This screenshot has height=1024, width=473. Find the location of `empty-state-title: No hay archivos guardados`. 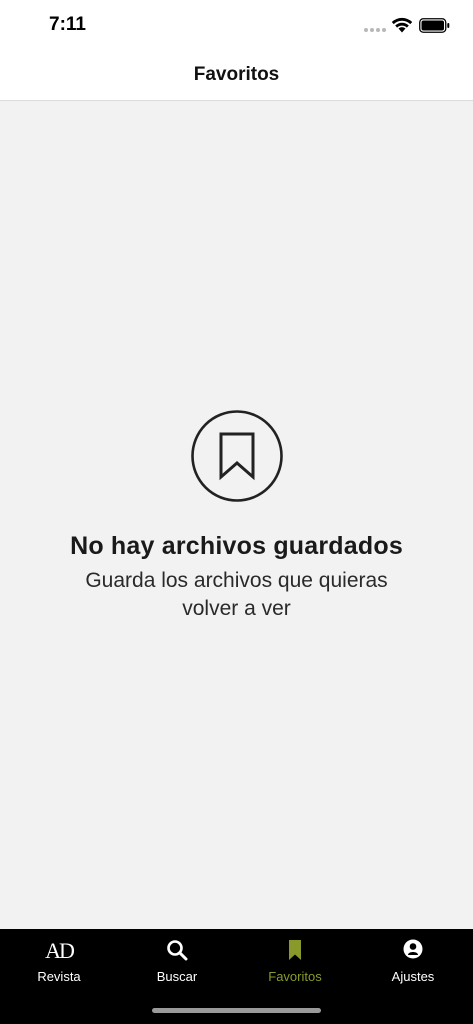

empty-state-title: No hay archivos guardados is located at coordinates (236, 546).